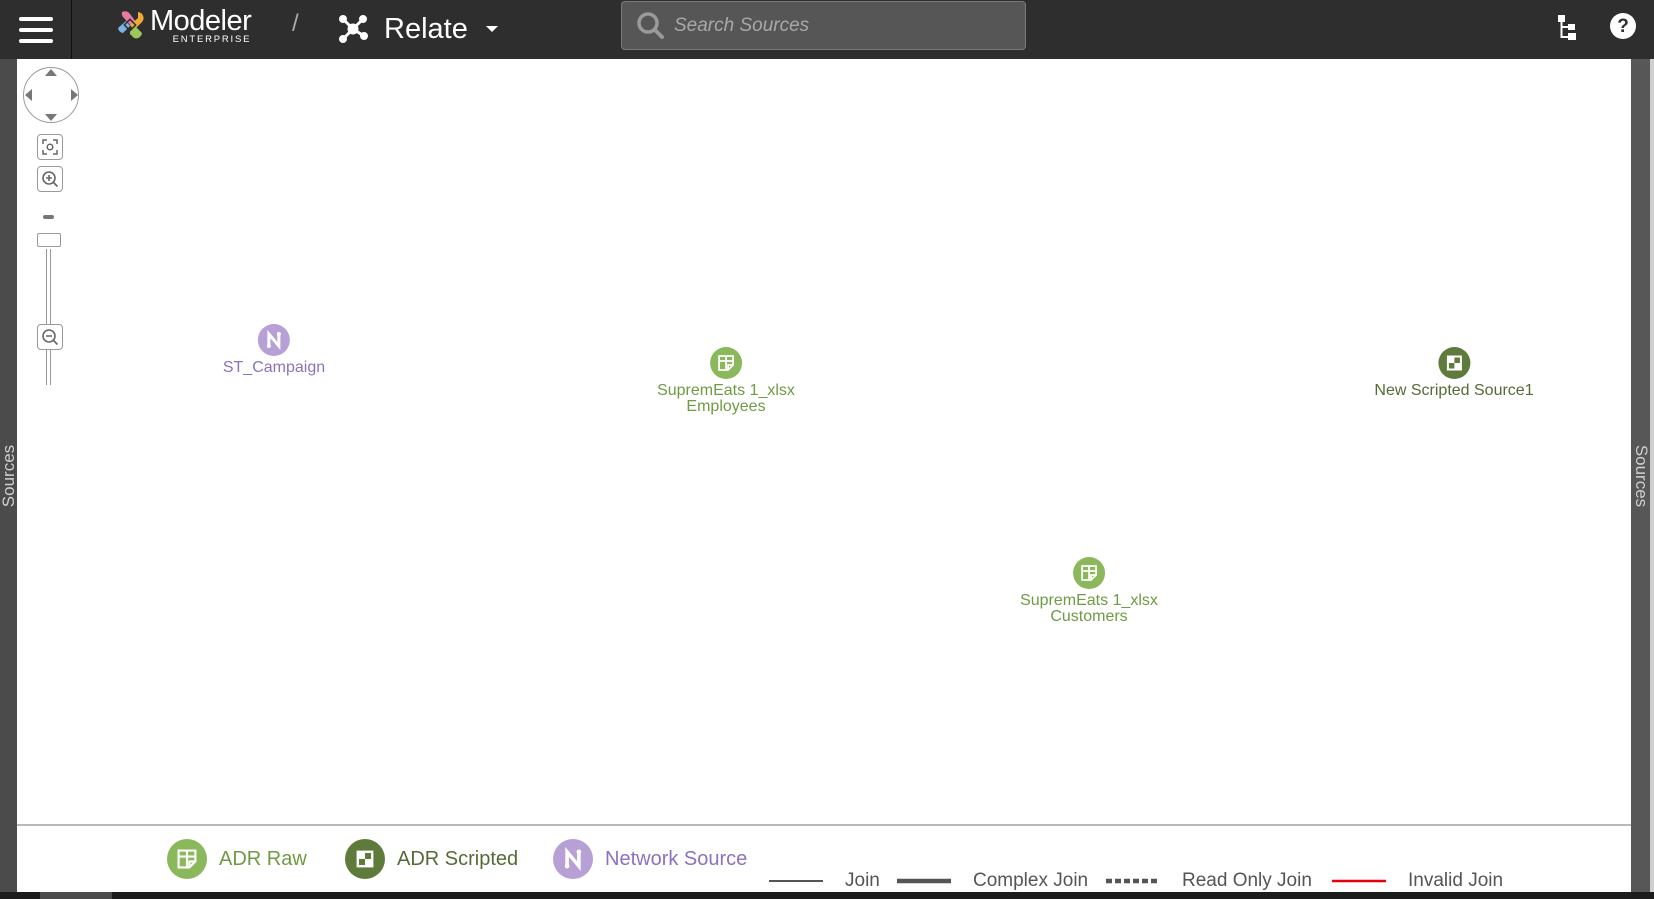 The image size is (1654, 899). What do you see at coordinates (834, 25) in the screenshot?
I see `search-input` at bounding box center [834, 25].